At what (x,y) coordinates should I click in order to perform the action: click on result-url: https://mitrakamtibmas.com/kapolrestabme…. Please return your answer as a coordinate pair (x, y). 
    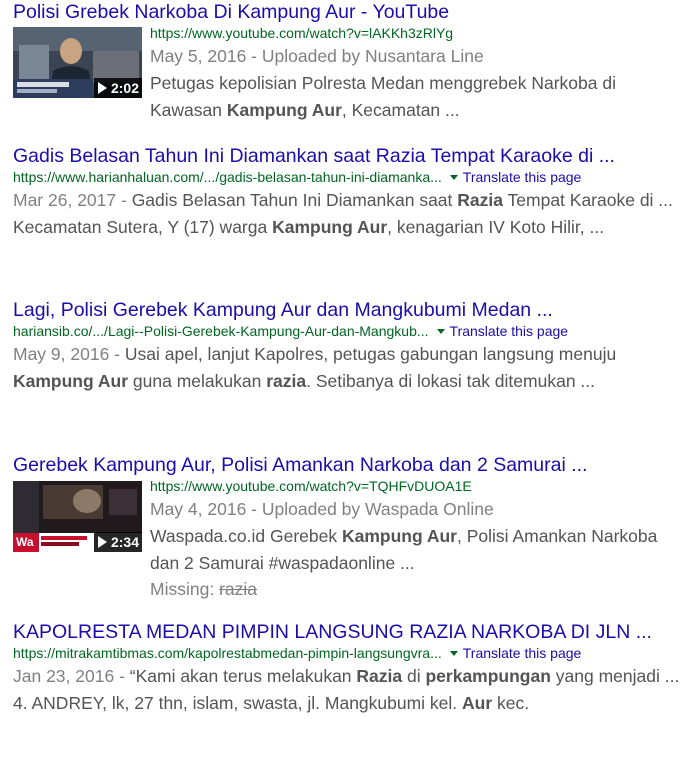
    Looking at the image, I should click on (227, 653).